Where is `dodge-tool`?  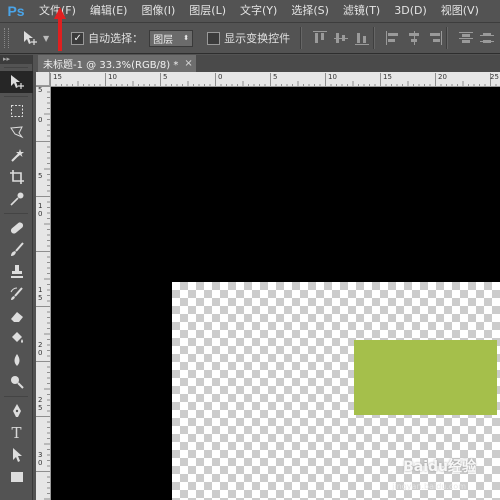
dodge-tool is located at coordinates (16, 382).